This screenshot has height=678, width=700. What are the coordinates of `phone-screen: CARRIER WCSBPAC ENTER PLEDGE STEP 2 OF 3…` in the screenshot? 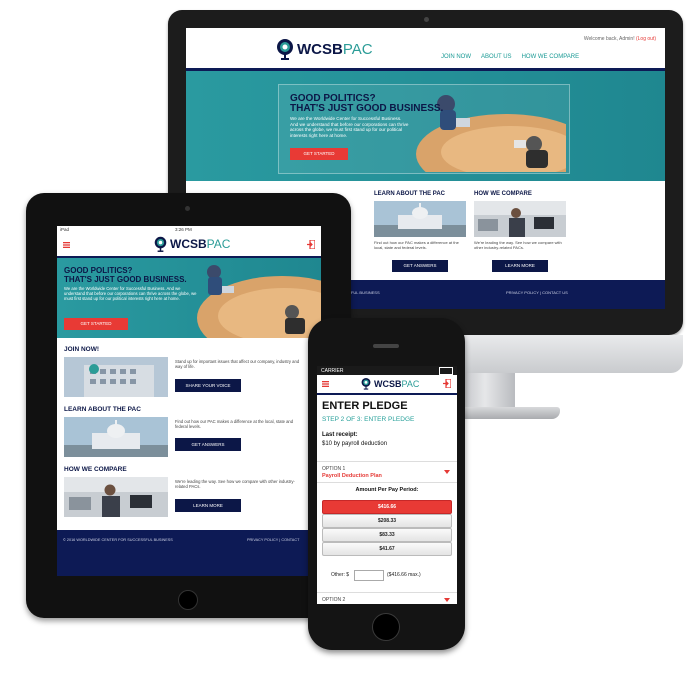 It's located at (387, 485).